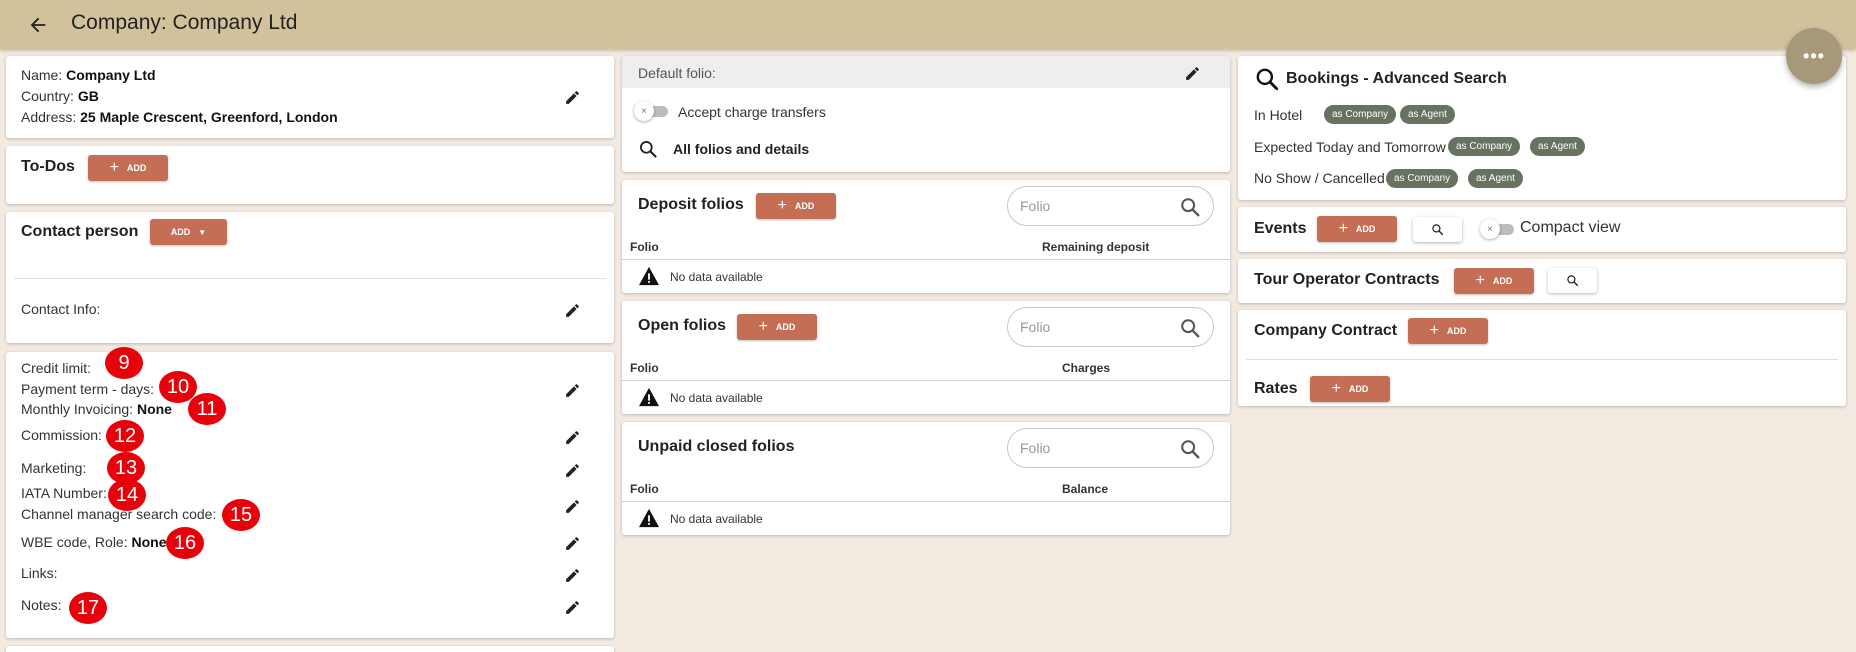 The width and height of the screenshot is (1856, 652). What do you see at coordinates (74, 542) in the screenshot?
I see `wbe-label: WBE code, Role:` at bounding box center [74, 542].